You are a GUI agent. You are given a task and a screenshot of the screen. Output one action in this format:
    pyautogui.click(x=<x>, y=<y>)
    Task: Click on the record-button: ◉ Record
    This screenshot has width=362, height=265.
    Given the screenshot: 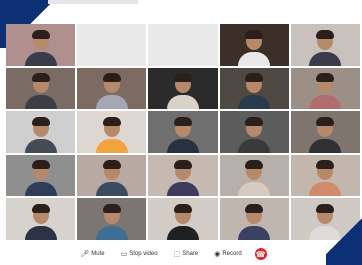 What is the action you would take?
    pyautogui.click(x=227, y=254)
    